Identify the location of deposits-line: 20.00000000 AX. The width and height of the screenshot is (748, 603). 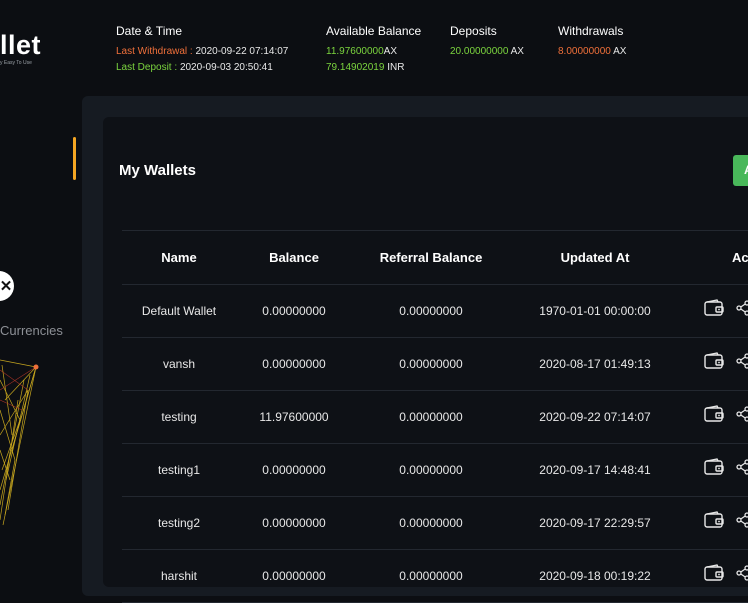
(487, 52).